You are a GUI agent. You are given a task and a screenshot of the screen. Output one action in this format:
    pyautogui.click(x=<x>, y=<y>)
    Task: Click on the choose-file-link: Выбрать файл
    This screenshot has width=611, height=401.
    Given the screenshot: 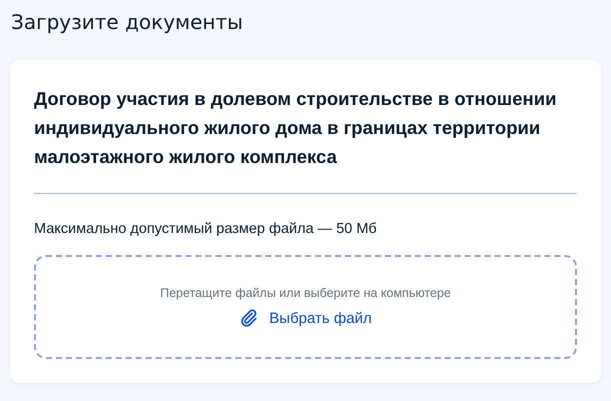 What is the action you would take?
    pyautogui.click(x=320, y=318)
    